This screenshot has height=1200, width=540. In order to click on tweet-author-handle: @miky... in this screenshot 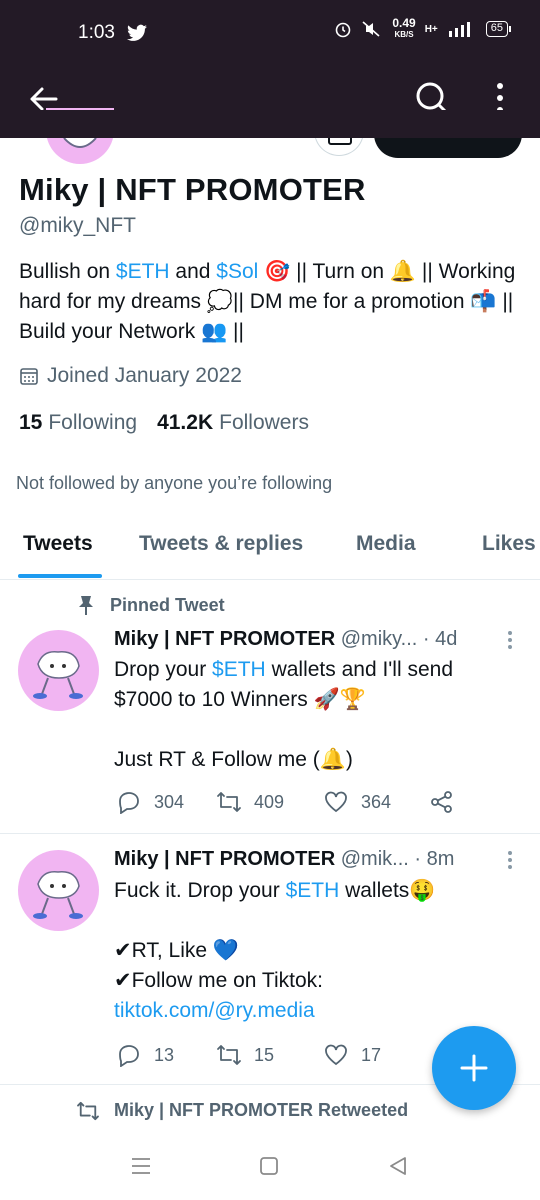, I will do `click(379, 639)`.